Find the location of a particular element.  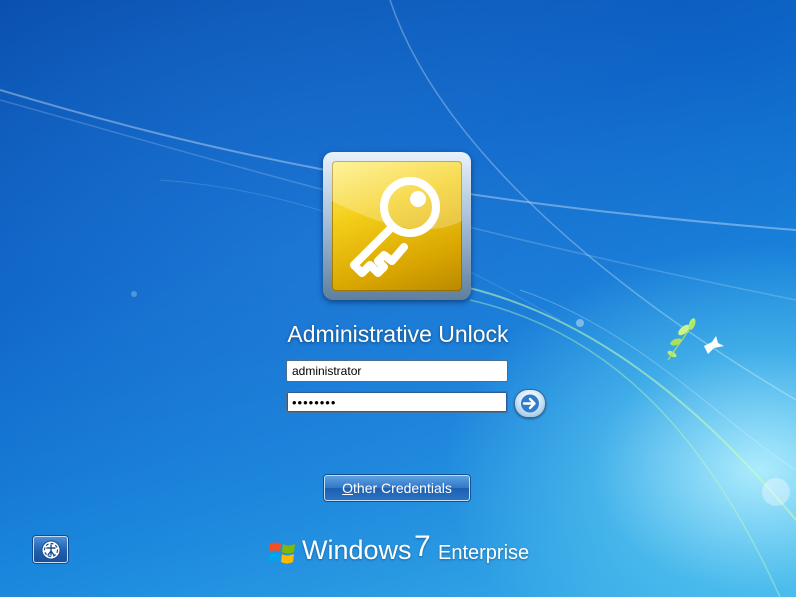

password-field is located at coordinates (397, 402).